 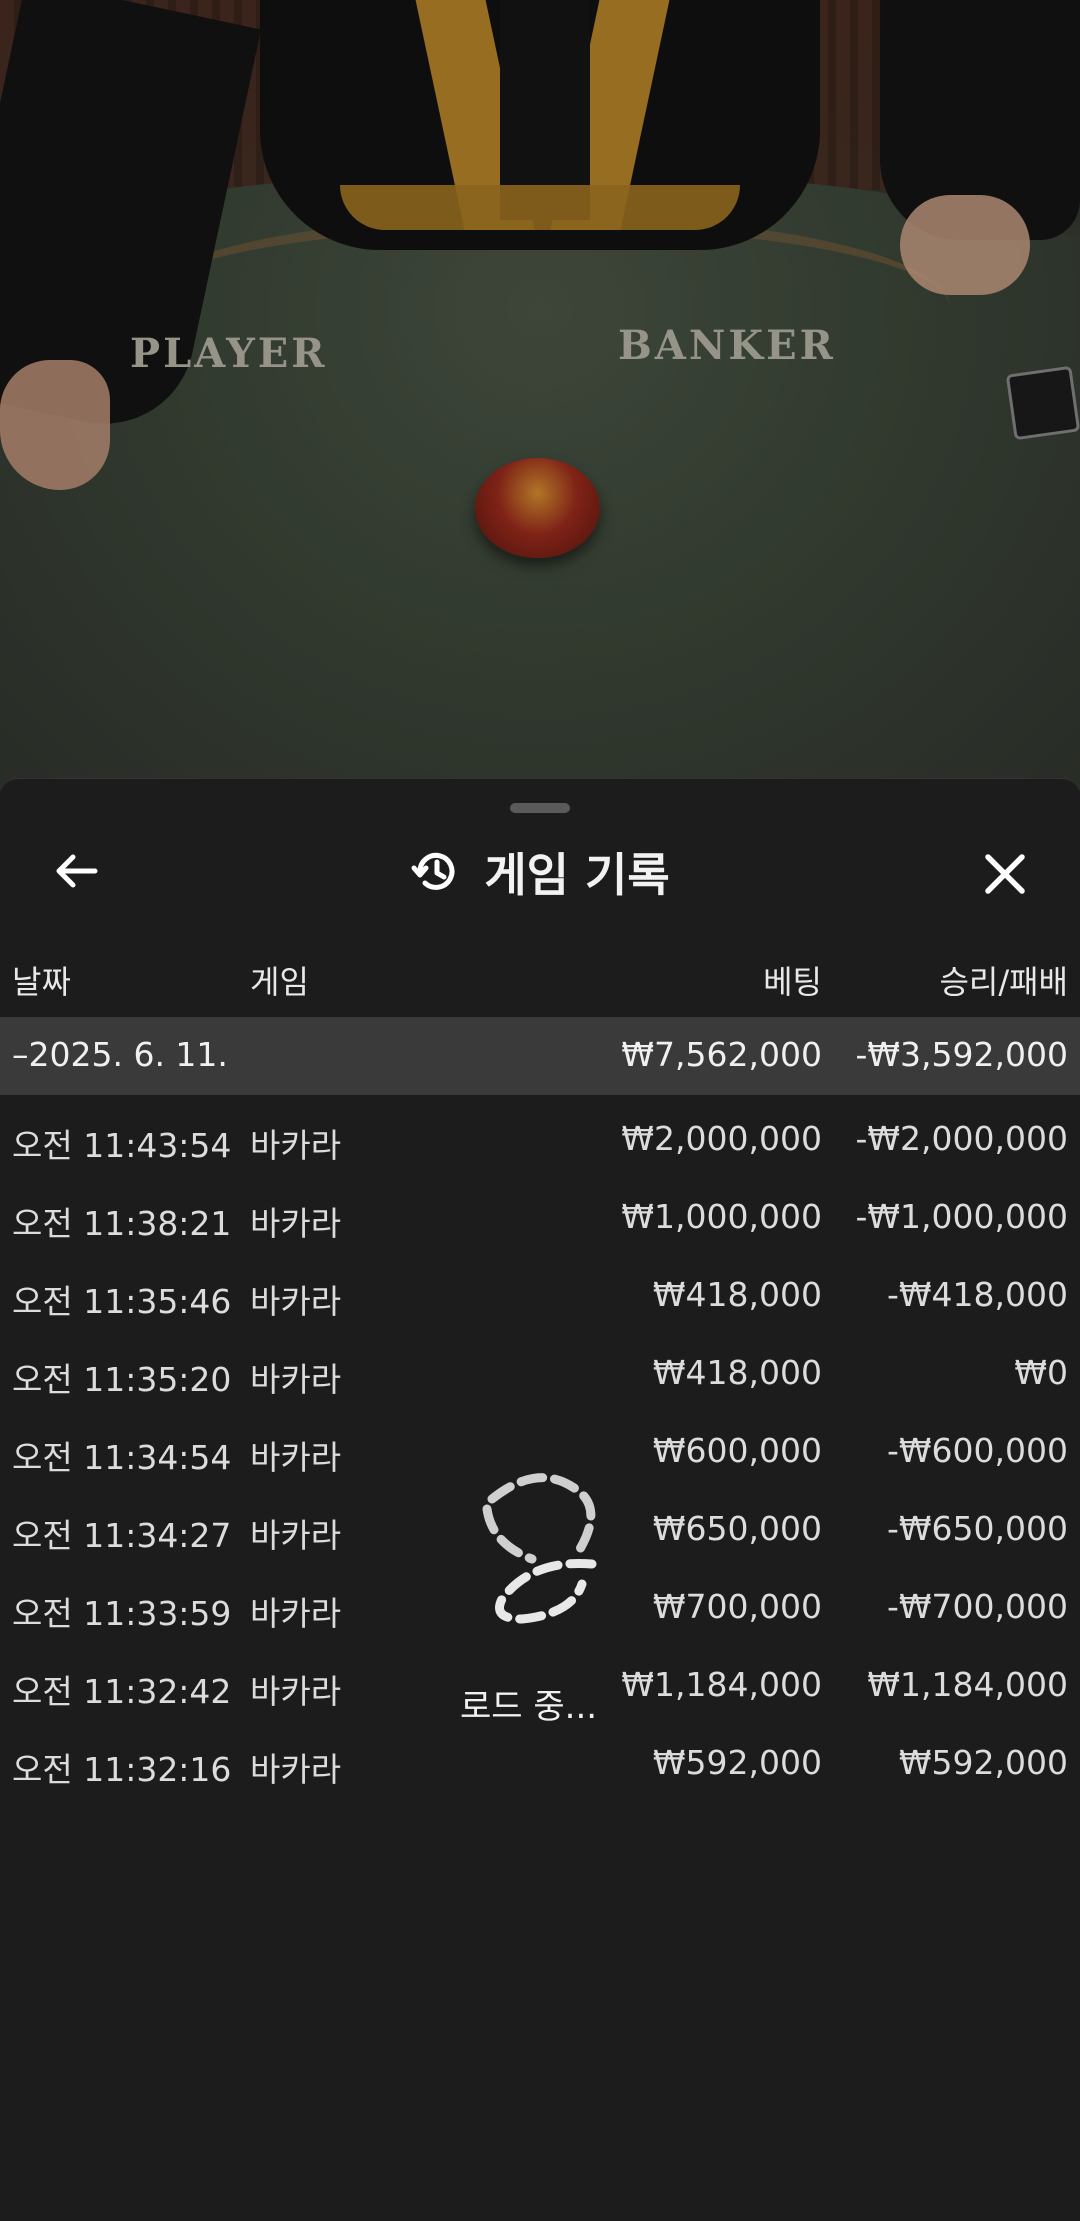 I want to click on sheet-header: 게임 기록, so click(x=540, y=872).